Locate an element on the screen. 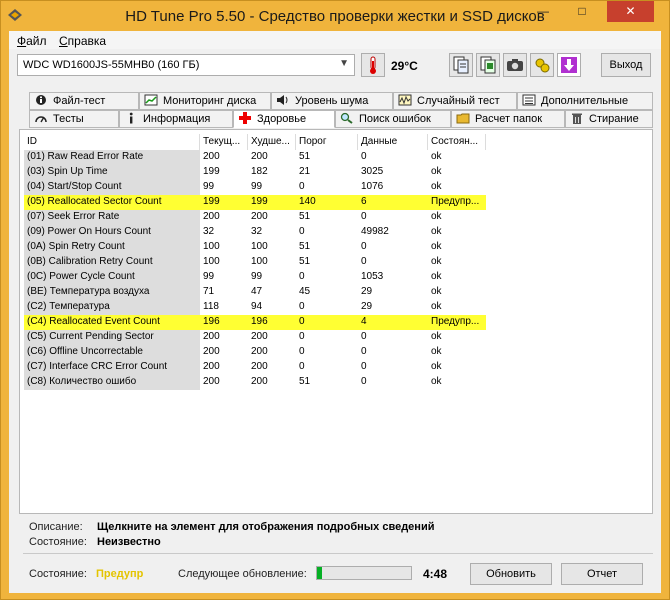  table-row: (C6) Offline Uncorrectable 200 200 0 0 ok is located at coordinates (335, 352).